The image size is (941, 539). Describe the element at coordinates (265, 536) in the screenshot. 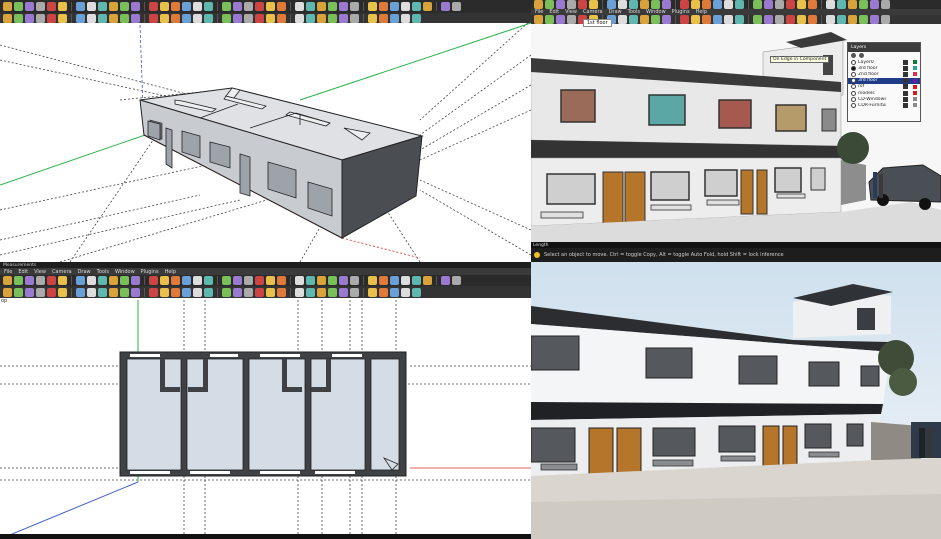

I see `status-bar-bottom-left` at that location.